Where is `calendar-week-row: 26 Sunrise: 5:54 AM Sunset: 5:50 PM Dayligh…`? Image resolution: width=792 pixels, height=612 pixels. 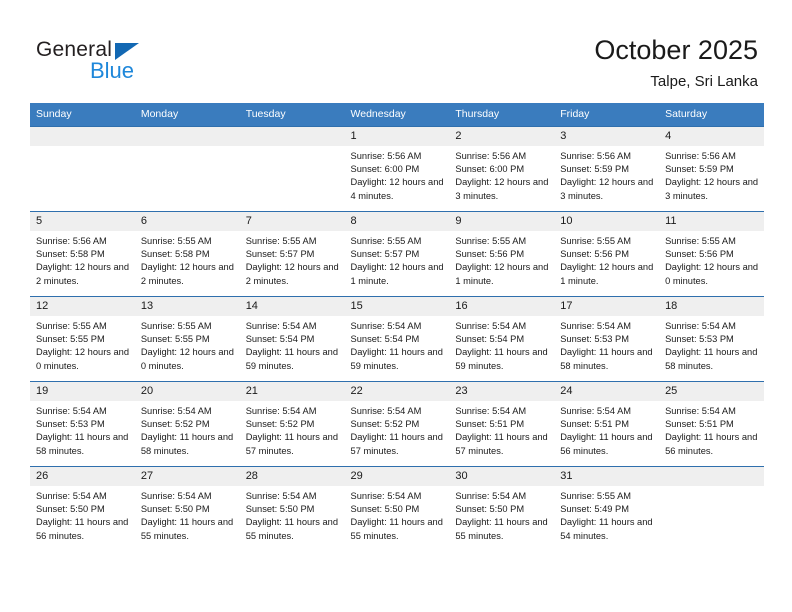
calendar-week-row: 26 Sunrise: 5:54 AM Sunset: 5:50 PM Dayligh… is located at coordinates (397, 508).